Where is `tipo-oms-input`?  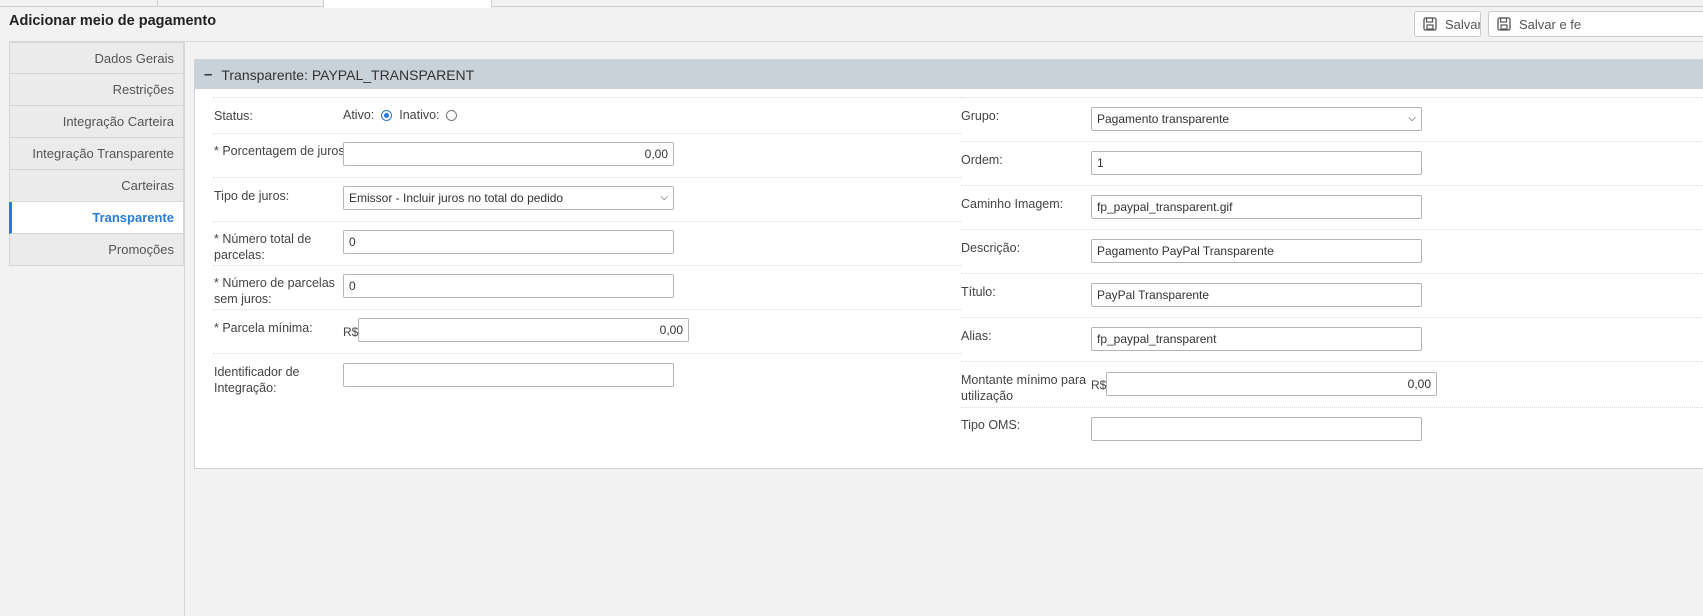
tipo-oms-input is located at coordinates (1256, 429).